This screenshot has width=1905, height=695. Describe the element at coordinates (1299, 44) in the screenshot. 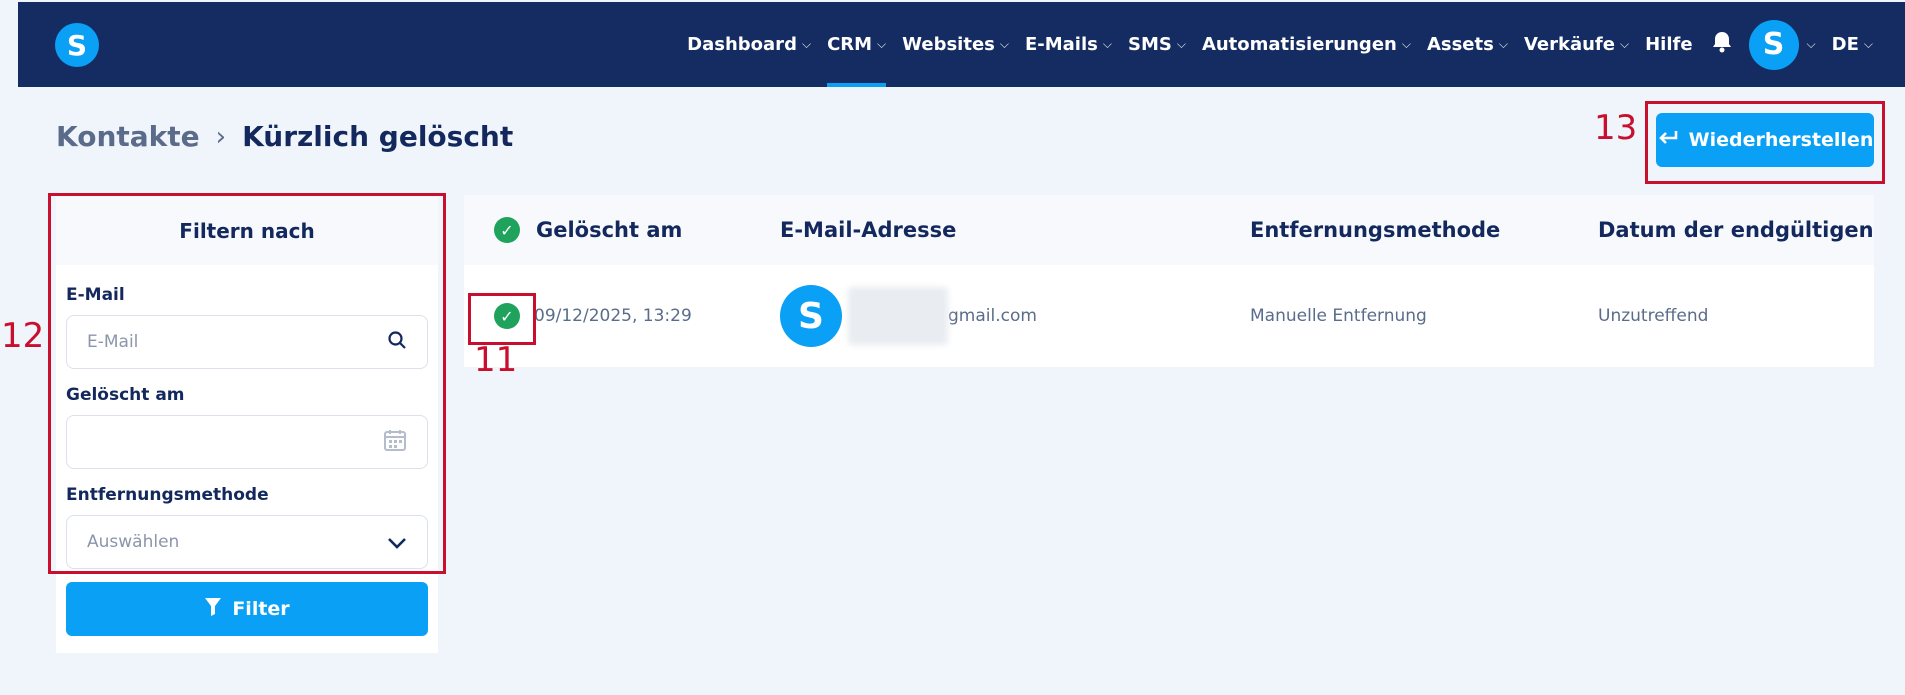

I see `nav-item-label: Automatisierungen` at that location.